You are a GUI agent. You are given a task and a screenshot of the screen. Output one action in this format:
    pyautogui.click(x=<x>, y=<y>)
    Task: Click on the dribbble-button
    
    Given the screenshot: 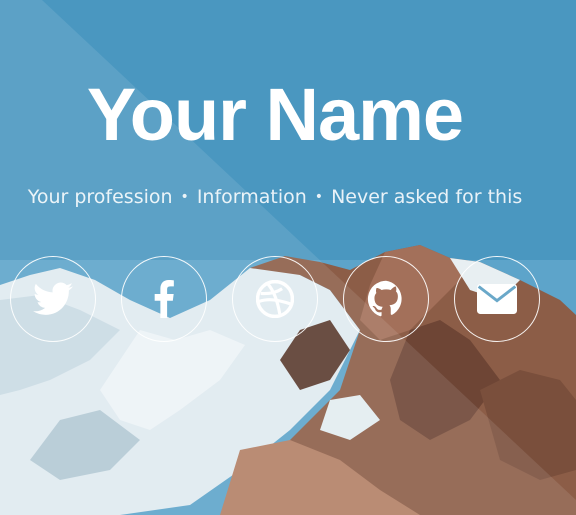 What is the action you would take?
    pyautogui.click(x=275, y=299)
    